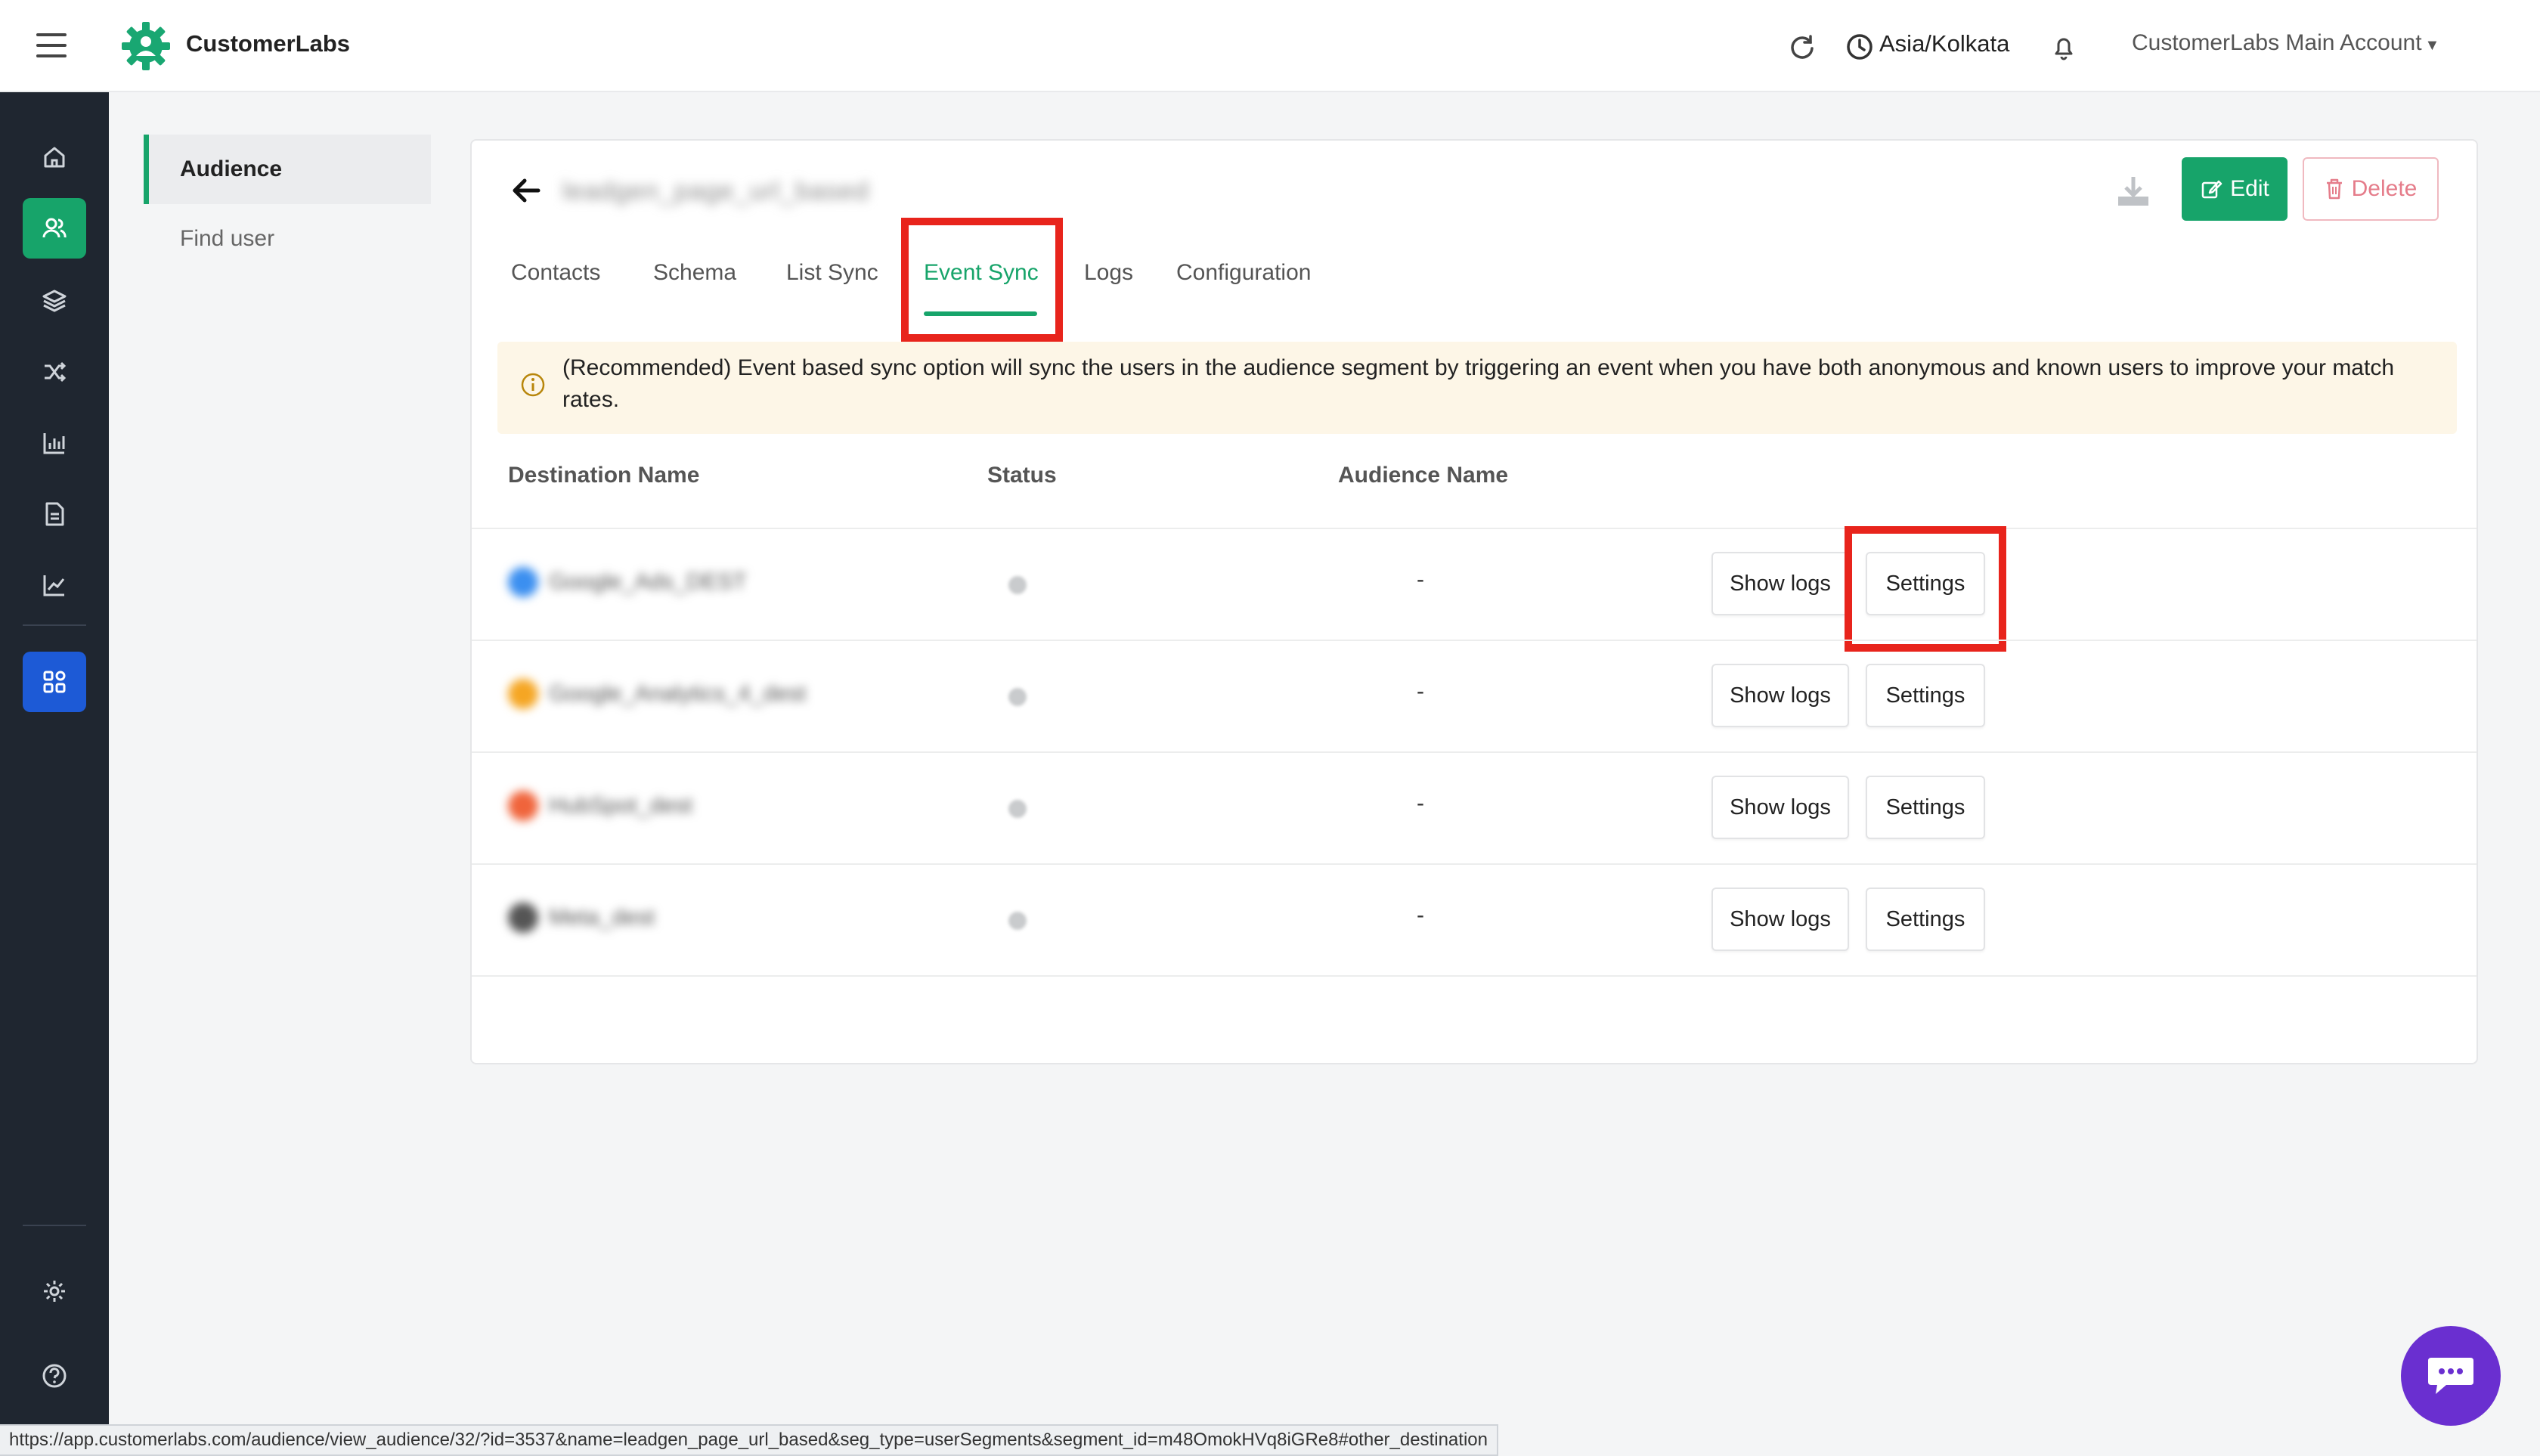 This screenshot has height=1456, width=2540. Describe the element at coordinates (1474, 807) in the screenshot. I see `table-row: HubSpot_dest - Show logs Settings` at that location.